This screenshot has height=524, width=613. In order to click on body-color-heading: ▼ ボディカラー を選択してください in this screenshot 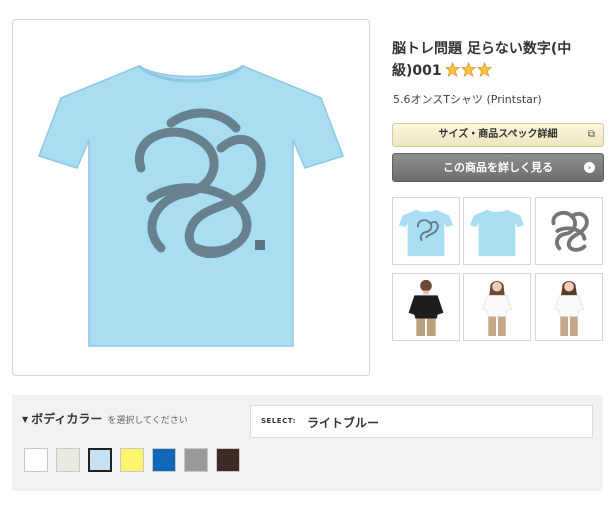, I will do `click(105, 418)`.